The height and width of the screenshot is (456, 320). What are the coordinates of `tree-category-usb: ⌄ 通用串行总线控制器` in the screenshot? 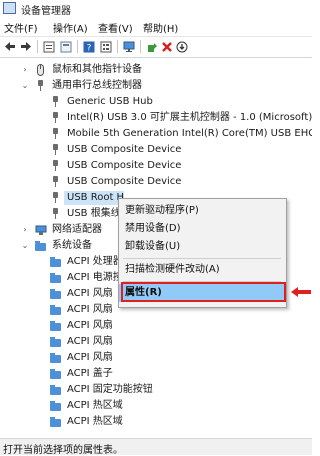 It's located at (156, 86).